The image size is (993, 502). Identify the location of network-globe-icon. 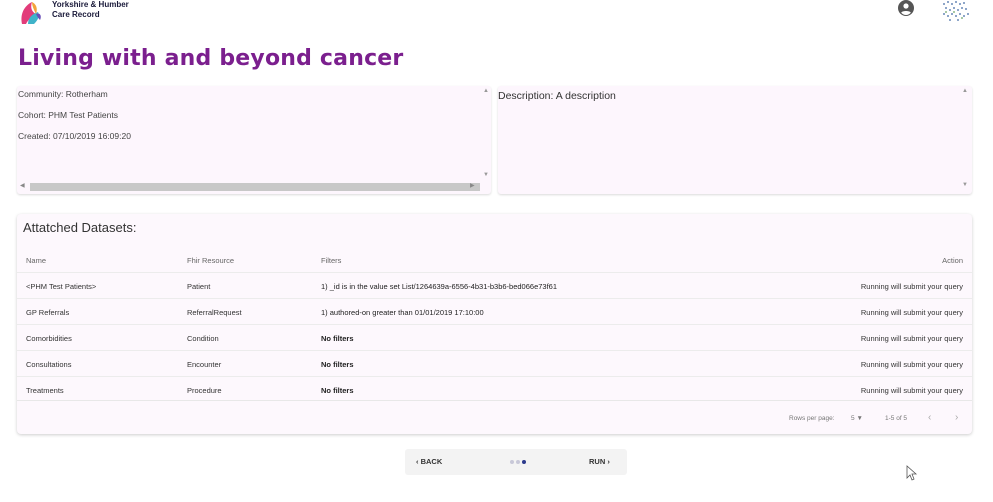
(955, 11).